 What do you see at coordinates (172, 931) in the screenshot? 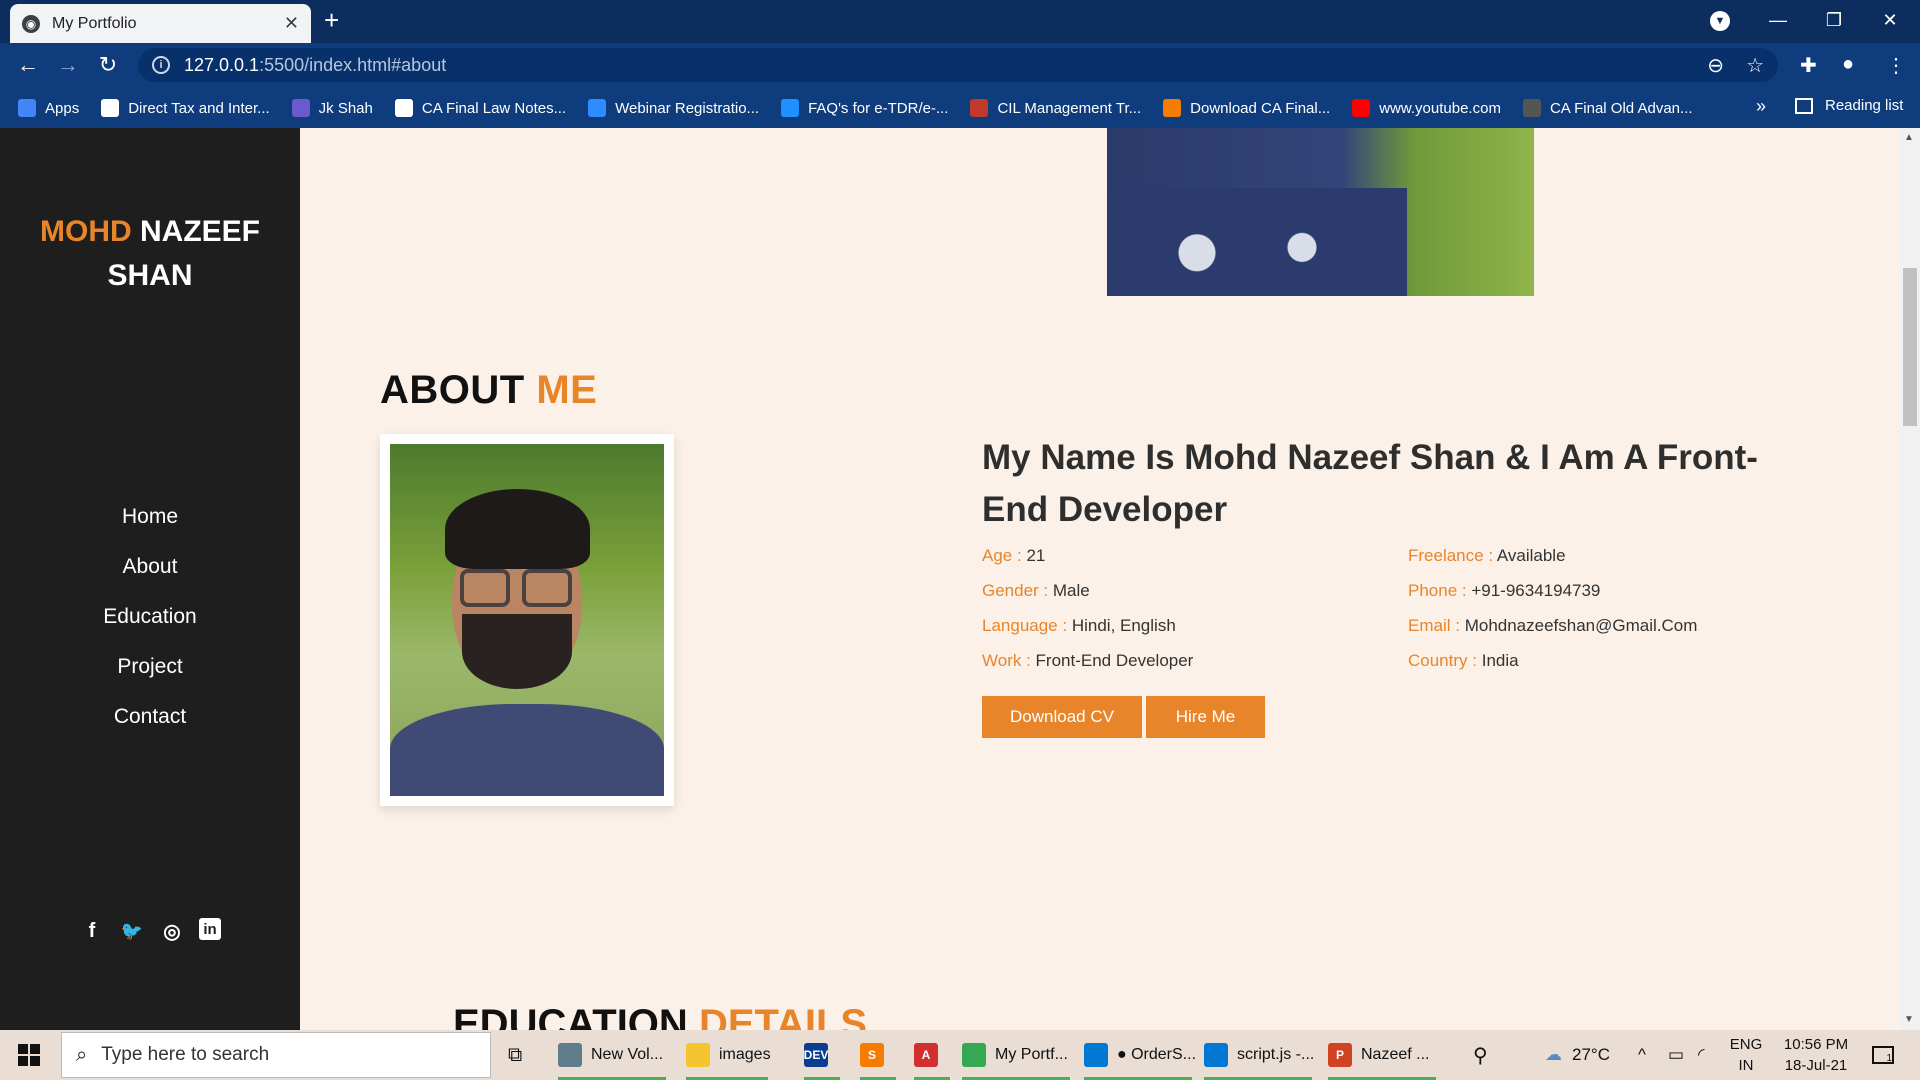
I see `instagram-icon: ◎` at bounding box center [172, 931].